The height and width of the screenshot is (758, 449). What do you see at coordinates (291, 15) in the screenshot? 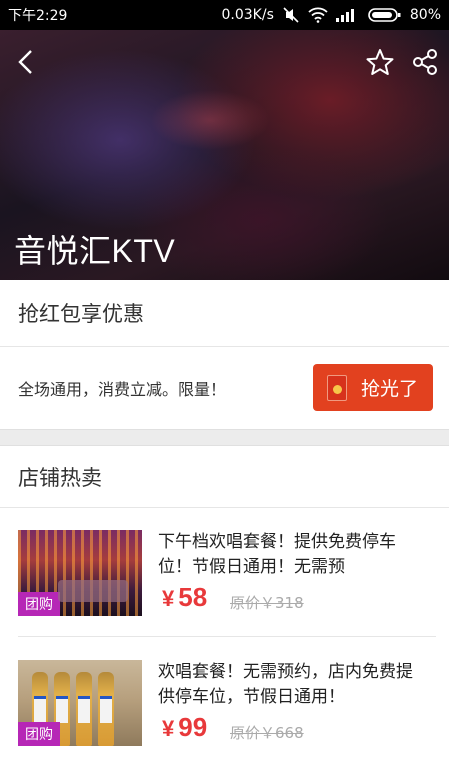
I see `mute-icon` at bounding box center [291, 15].